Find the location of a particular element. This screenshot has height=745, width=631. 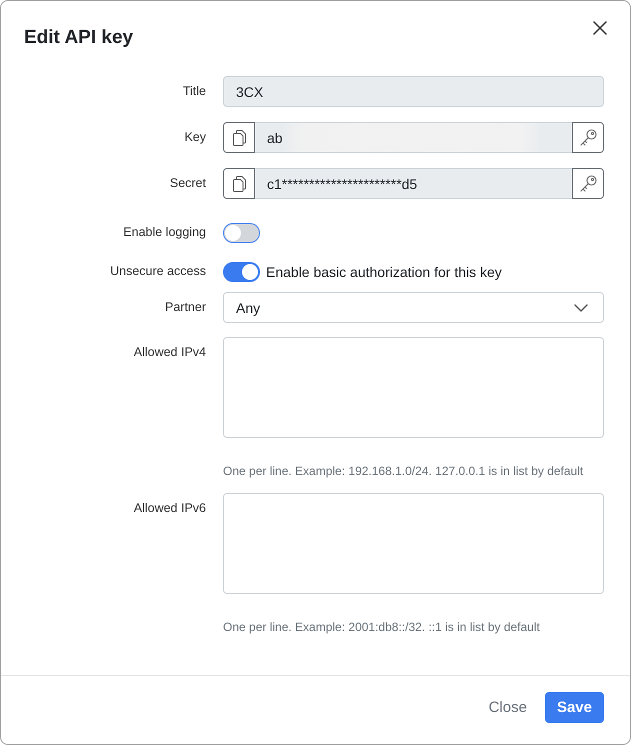

field-label: Title is located at coordinates (194, 91).